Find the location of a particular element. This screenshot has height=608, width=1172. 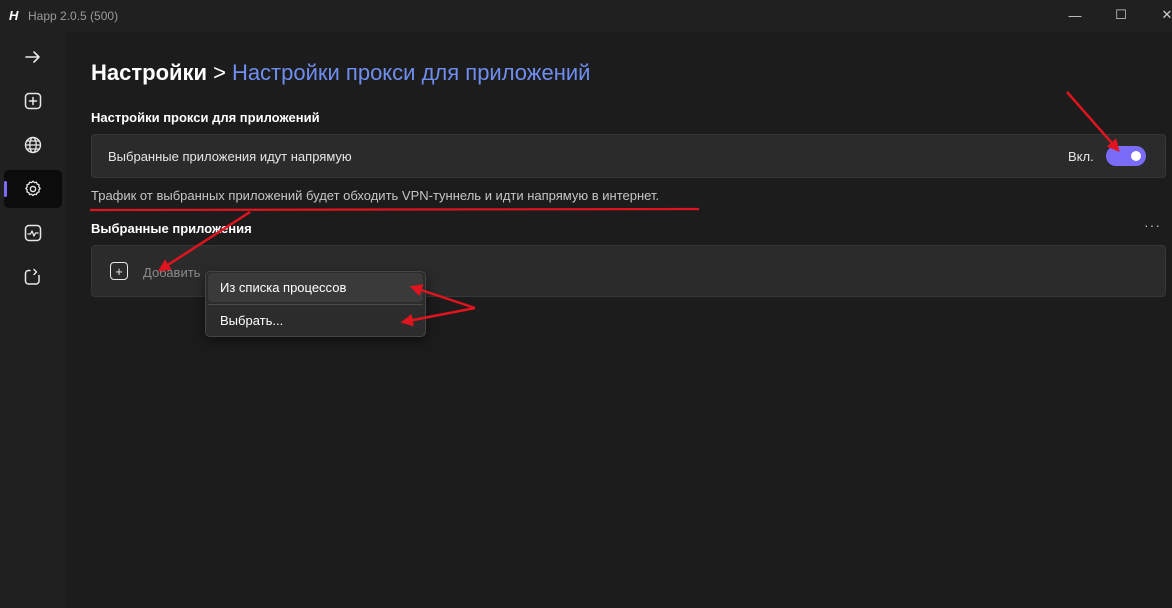

maximize-button: ☐ is located at coordinates (1121, 15).